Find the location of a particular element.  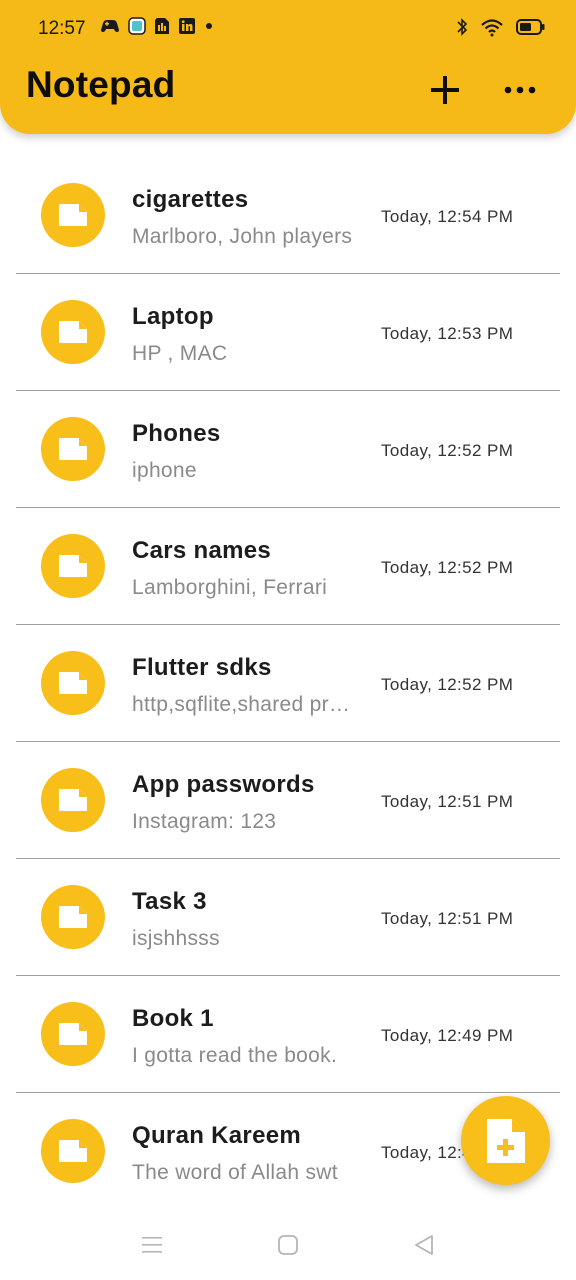

status-bar: 12:57 is located at coordinates (288, 29).